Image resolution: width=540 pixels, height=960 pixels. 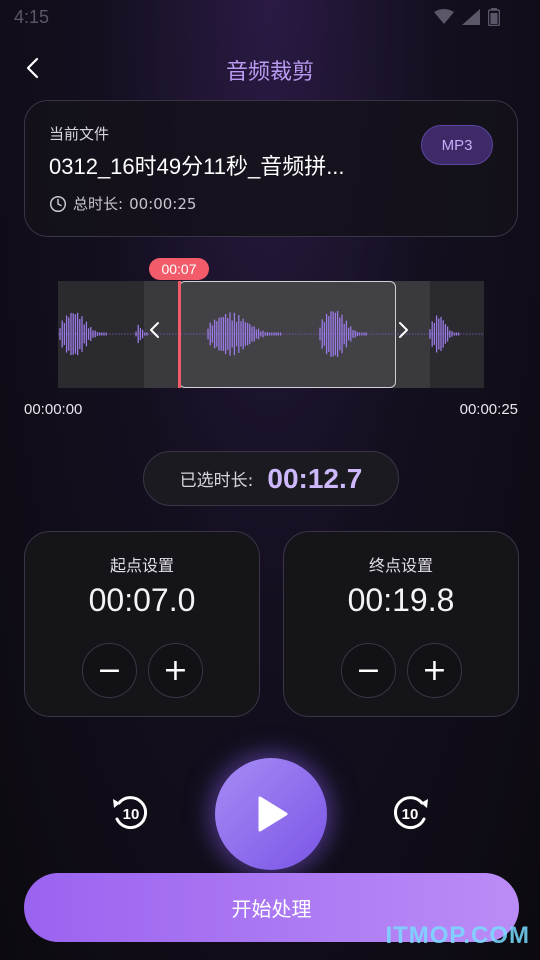 What do you see at coordinates (32, 17) in the screenshot?
I see `status-time: 4:15` at bounding box center [32, 17].